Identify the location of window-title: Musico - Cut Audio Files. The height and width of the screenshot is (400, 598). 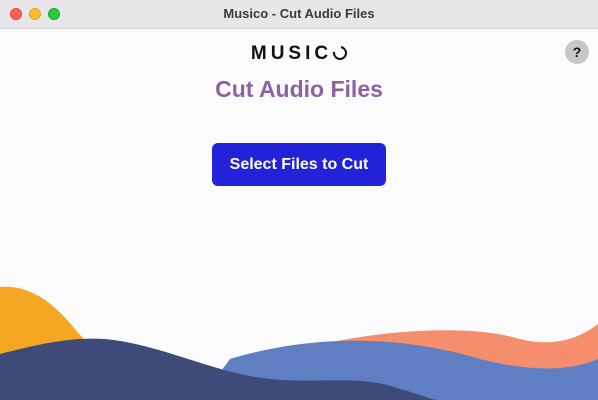
(299, 13).